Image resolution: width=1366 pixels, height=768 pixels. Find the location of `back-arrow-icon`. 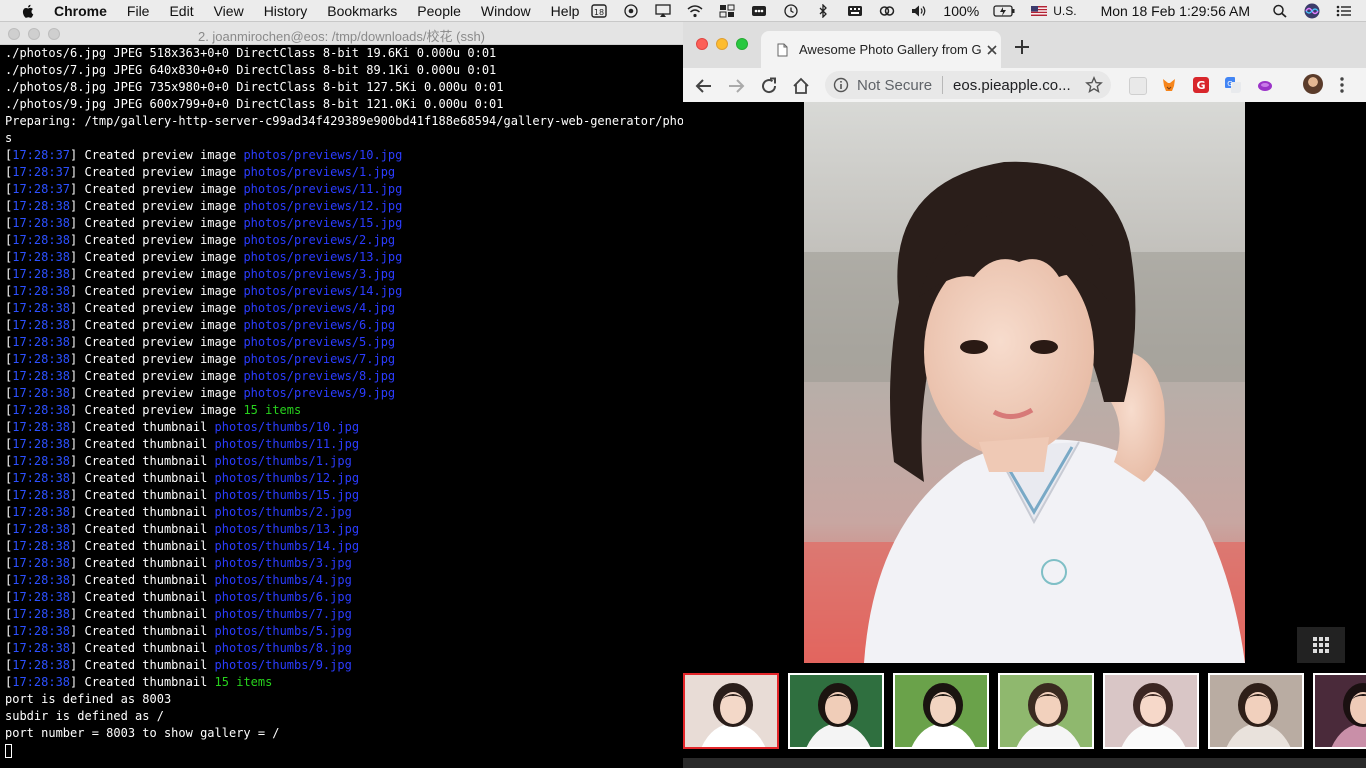

back-arrow-icon is located at coordinates (704, 86).